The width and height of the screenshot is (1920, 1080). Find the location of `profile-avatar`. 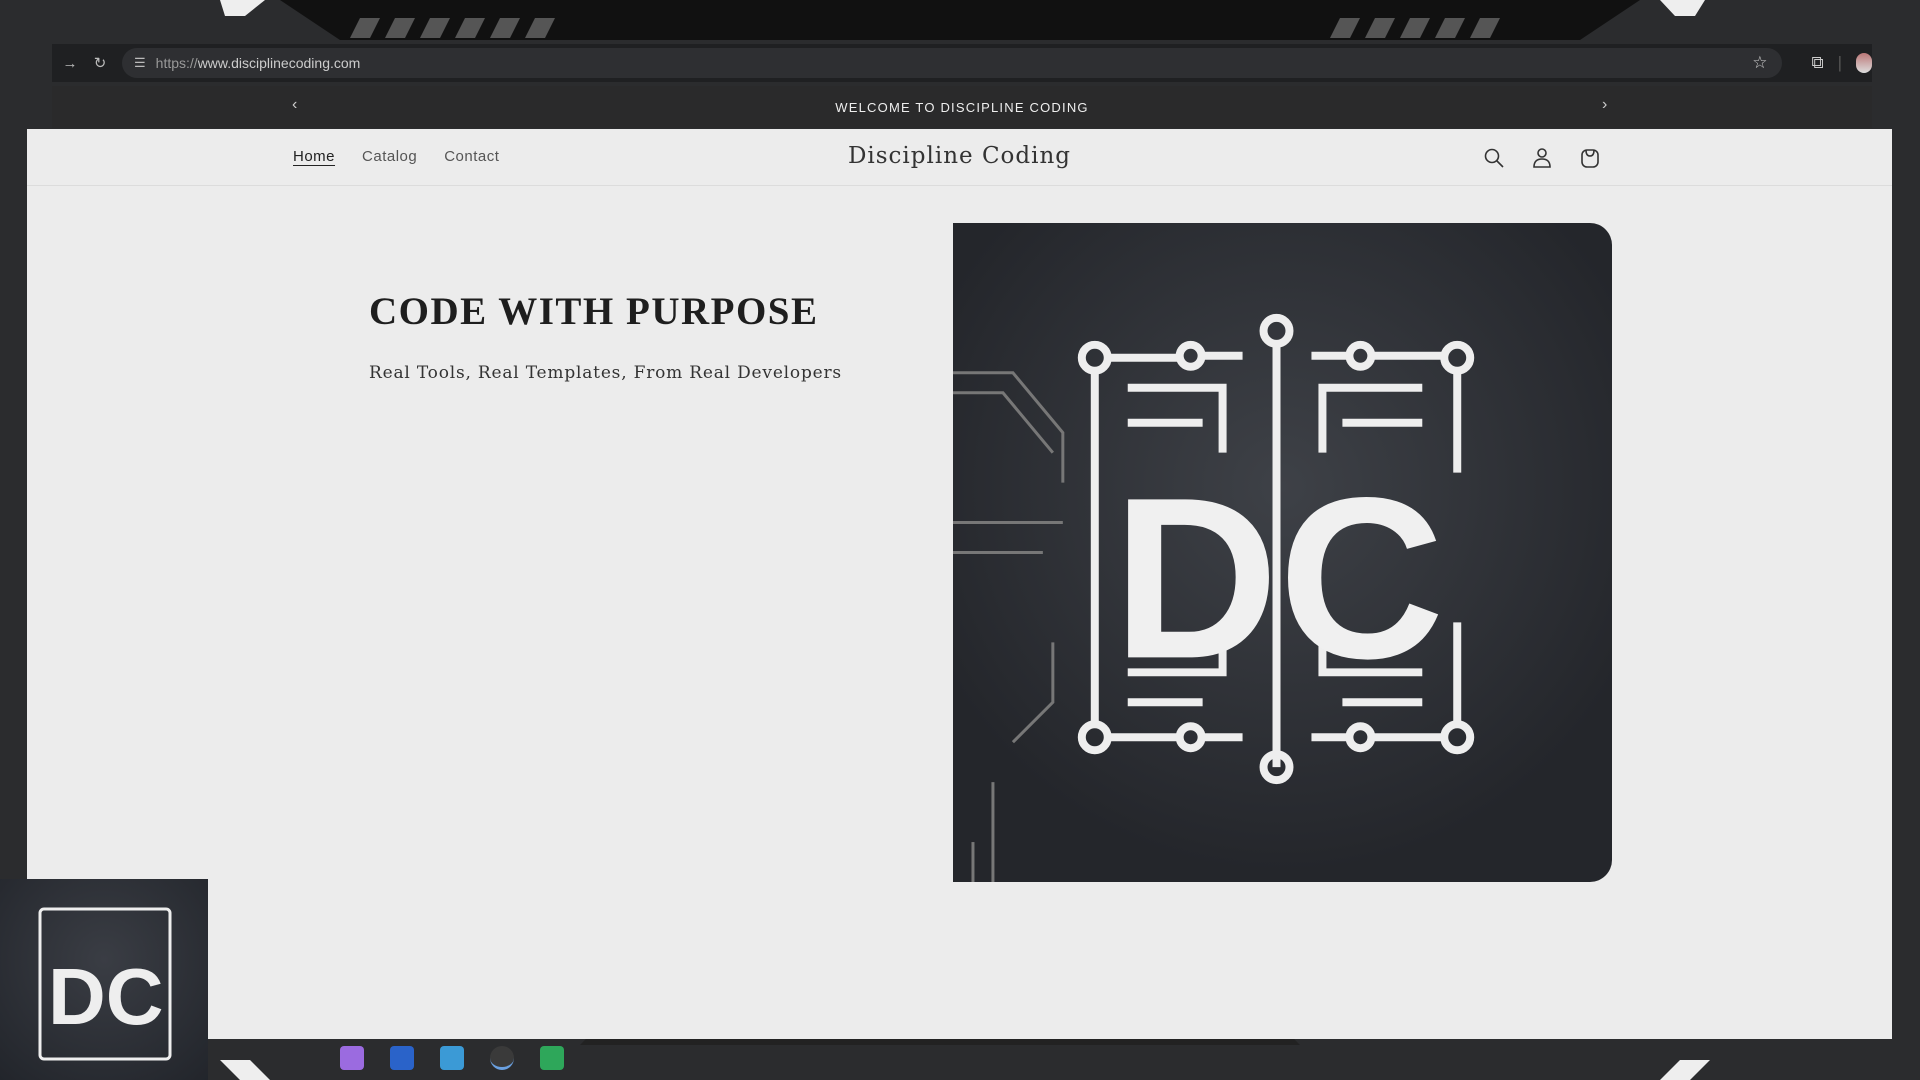

profile-avatar is located at coordinates (1864, 63).